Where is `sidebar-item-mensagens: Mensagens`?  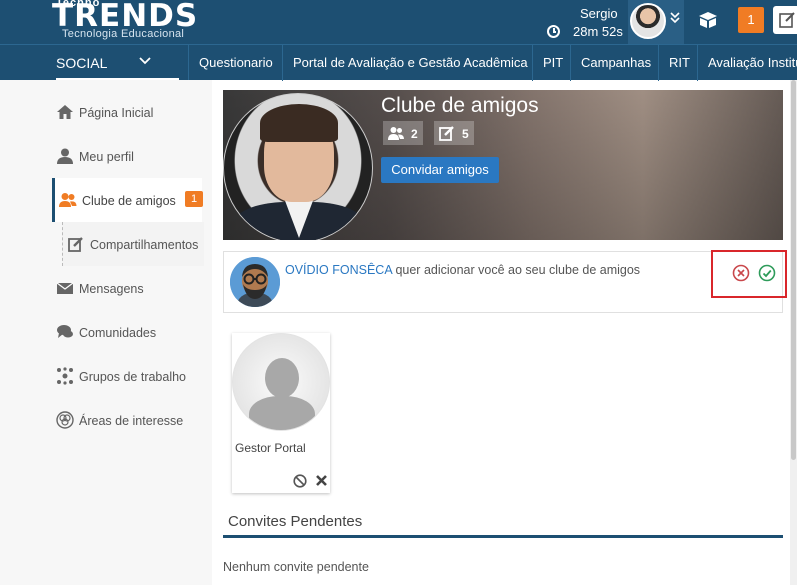
sidebar-item-mensagens: Mensagens is located at coordinates (127, 288).